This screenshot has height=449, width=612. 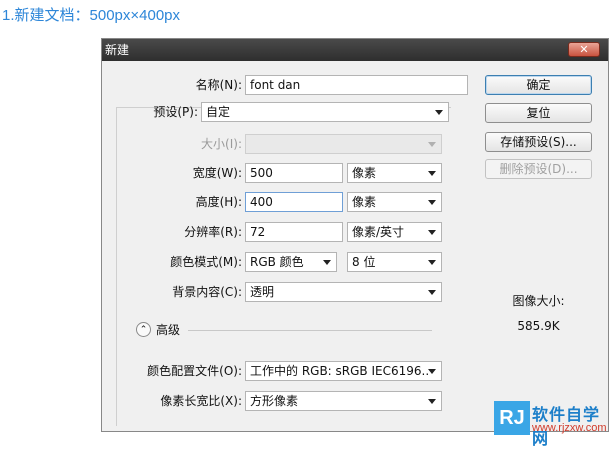 I want to click on dialog-titlebar: 新建 ✕, so click(x=355, y=50).